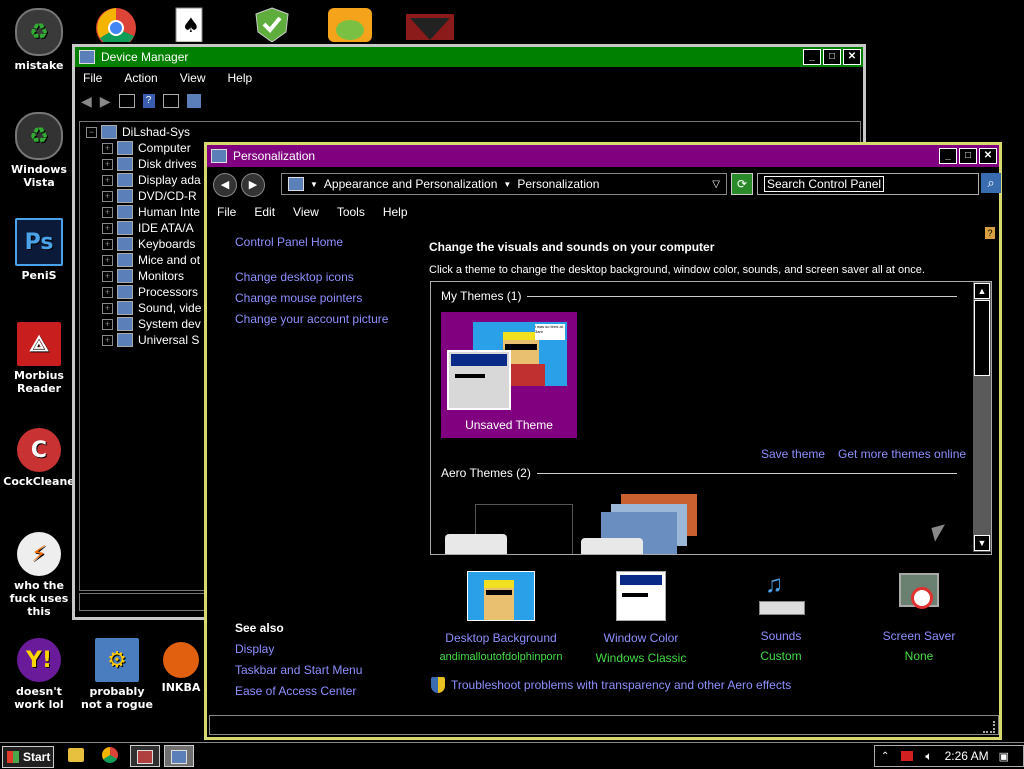 This screenshot has height=769, width=1024. I want to click on taskbar-personalization, so click(179, 756).